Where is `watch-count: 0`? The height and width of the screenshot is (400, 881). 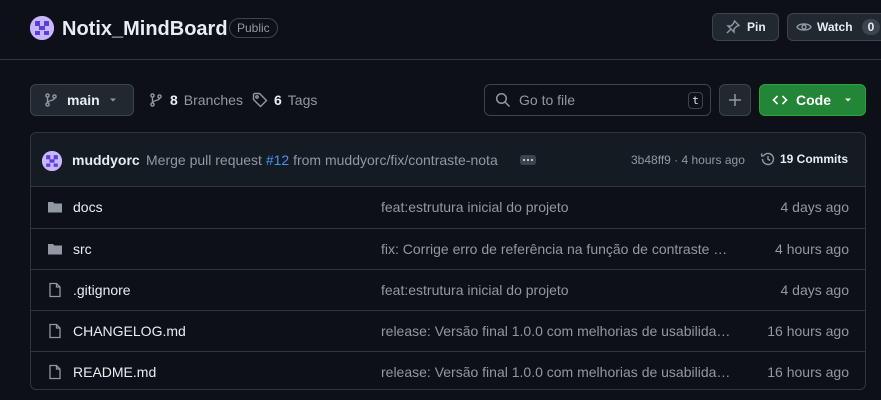
watch-count: 0 is located at coordinates (871, 27).